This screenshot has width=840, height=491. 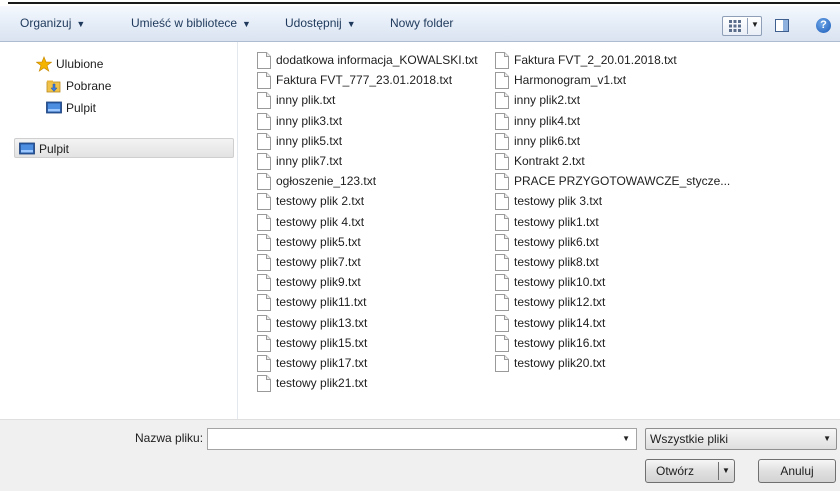 What do you see at coordinates (726, 471) in the screenshot?
I see `open-options-chevron-icon: ▼` at bounding box center [726, 471].